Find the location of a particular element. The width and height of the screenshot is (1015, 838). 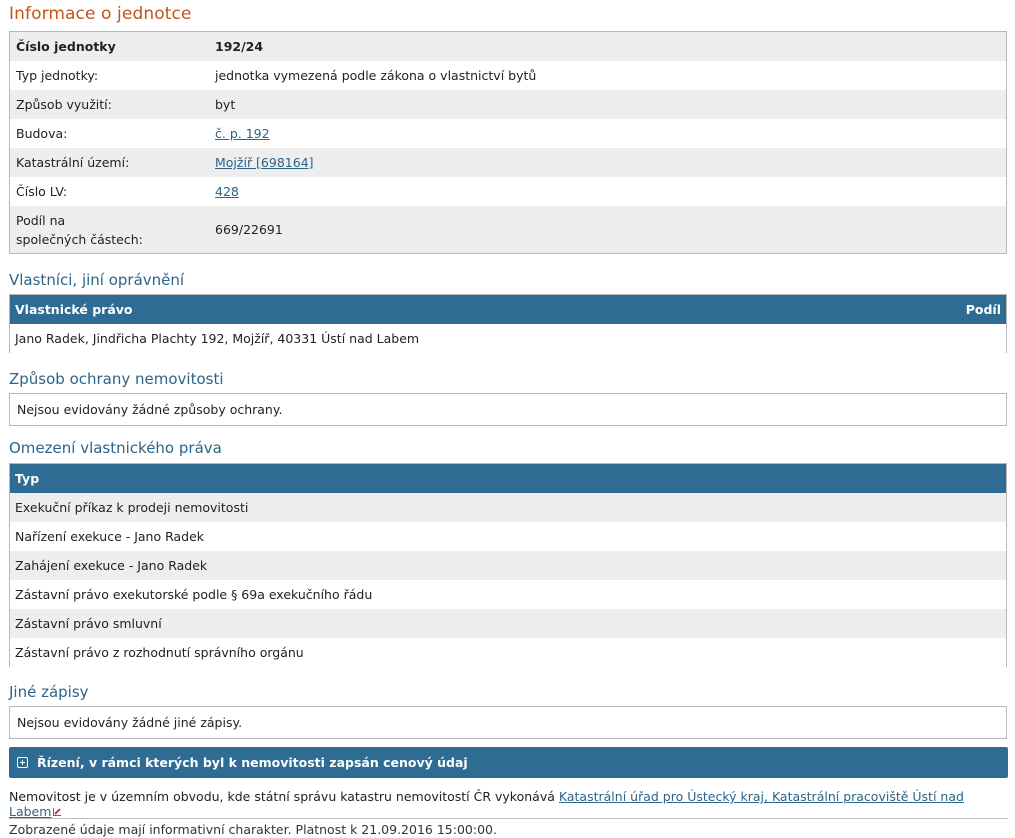

info-label: Budova: is located at coordinates (42, 133).